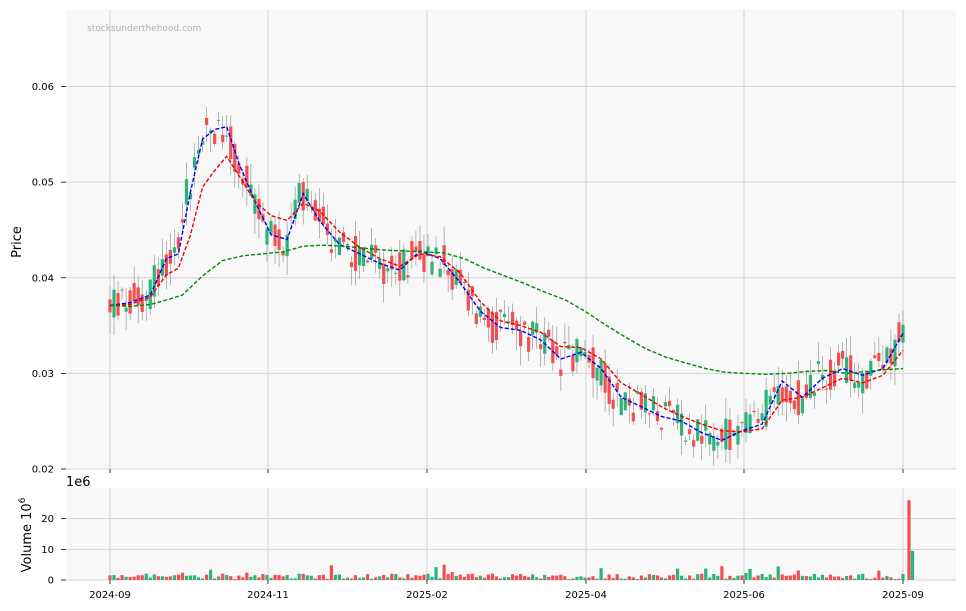 This screenshot has width=966, height=611. I want to click on price-y-tick-label: 0.04, so click(43, 278).